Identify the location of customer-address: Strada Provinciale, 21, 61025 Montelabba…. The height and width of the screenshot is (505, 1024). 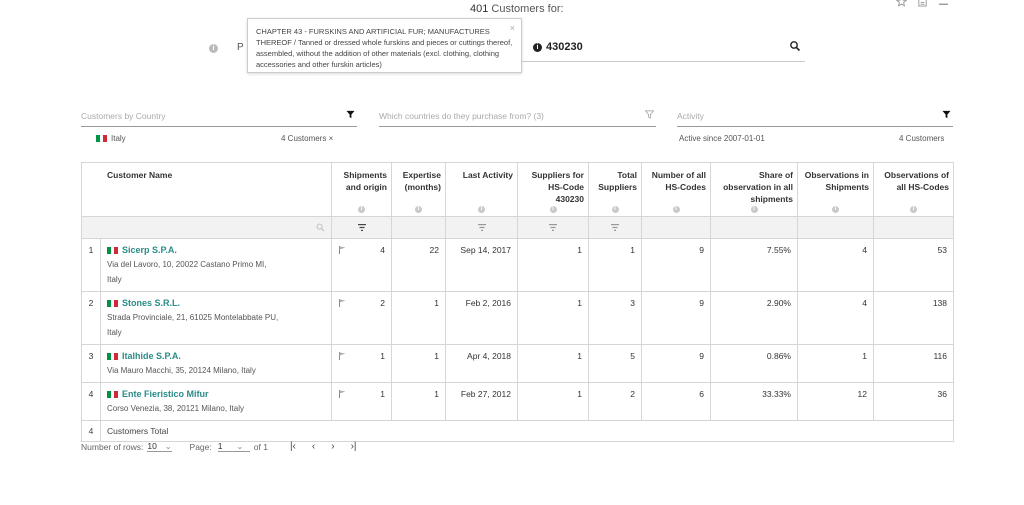
(193, 325).